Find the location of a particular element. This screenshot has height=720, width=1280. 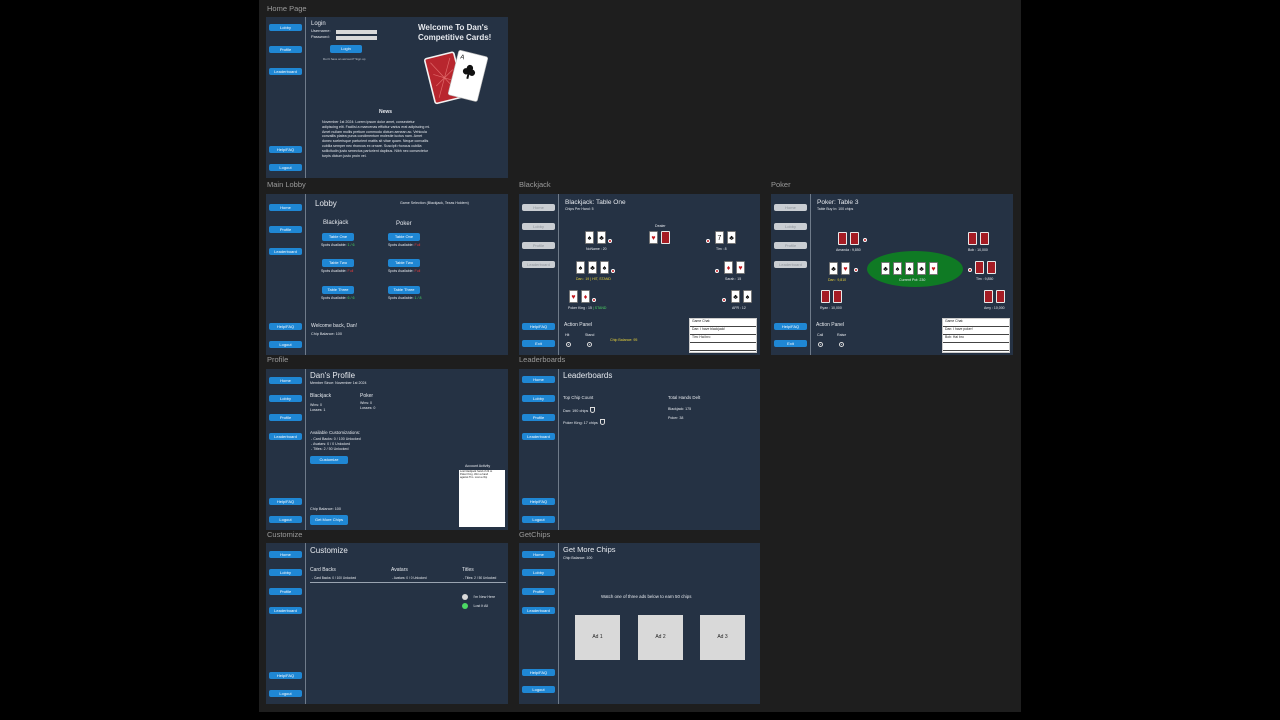

player-card: 7 is located at coordinates (719, 237).